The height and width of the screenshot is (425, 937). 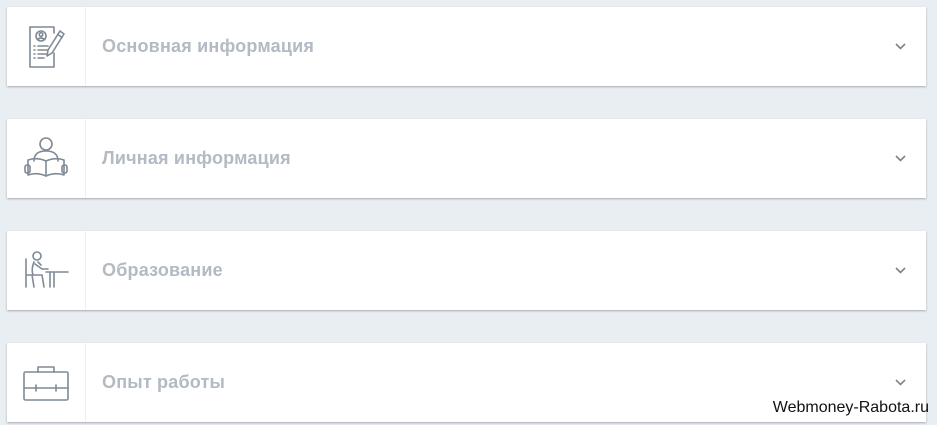 I want to click on section-title: Личная информация, so click(x=196, y=158).